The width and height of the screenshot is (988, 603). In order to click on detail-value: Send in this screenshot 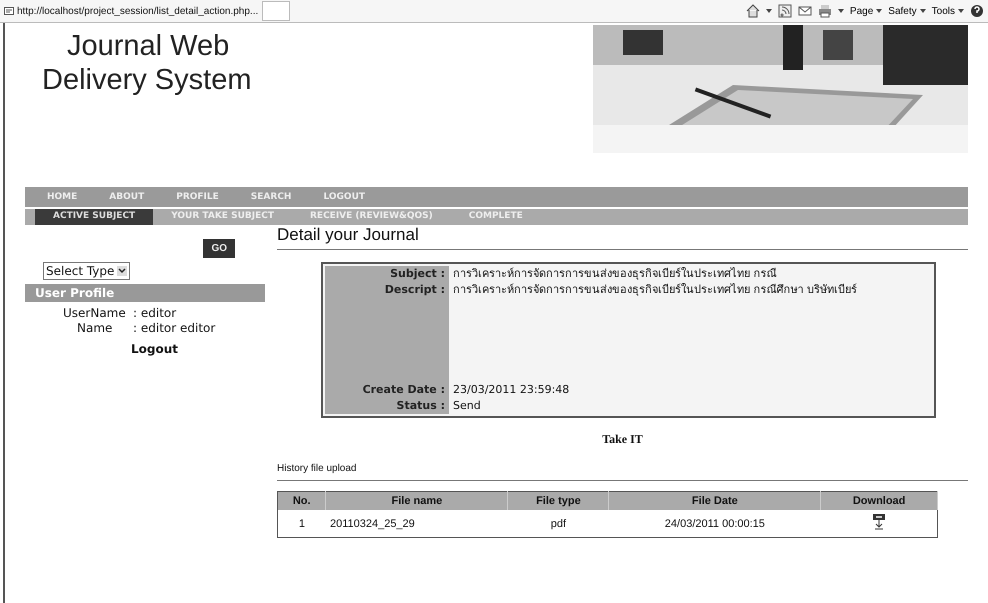, I will do `click(467, 405)`.